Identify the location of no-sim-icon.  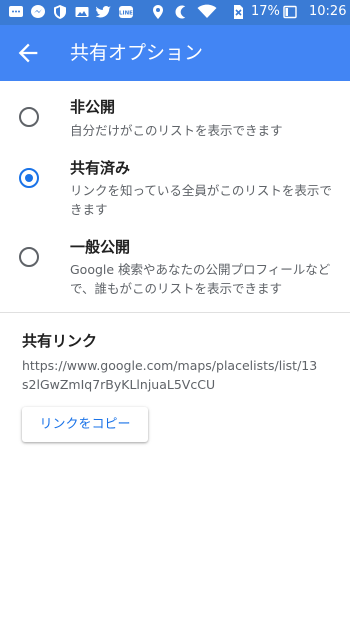
(238, 12).